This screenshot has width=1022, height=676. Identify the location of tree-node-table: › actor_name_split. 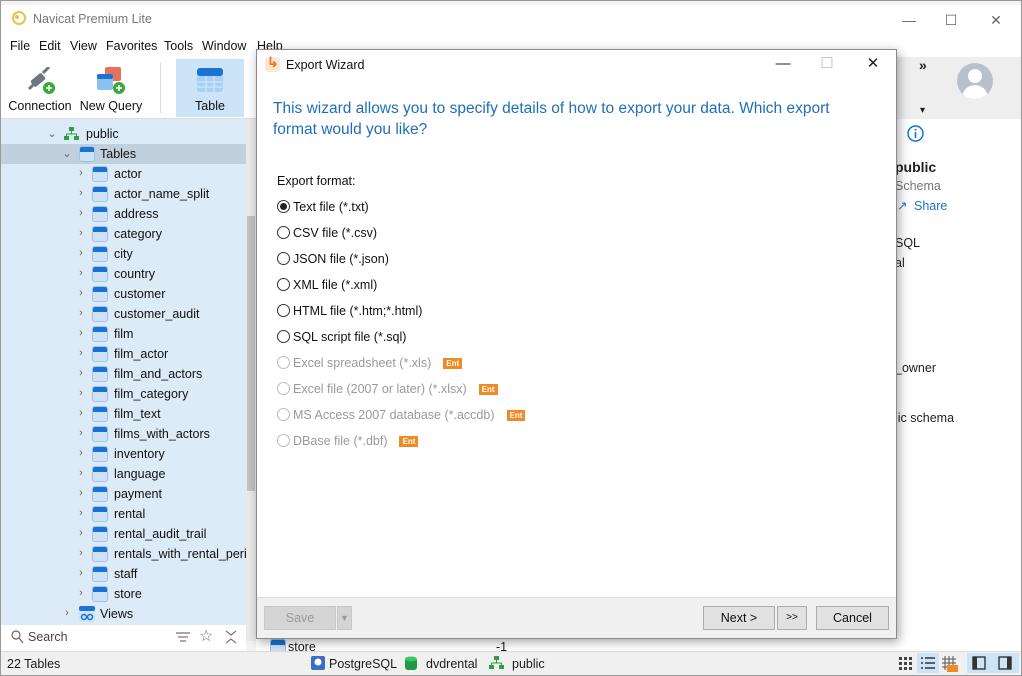
(123, 194).